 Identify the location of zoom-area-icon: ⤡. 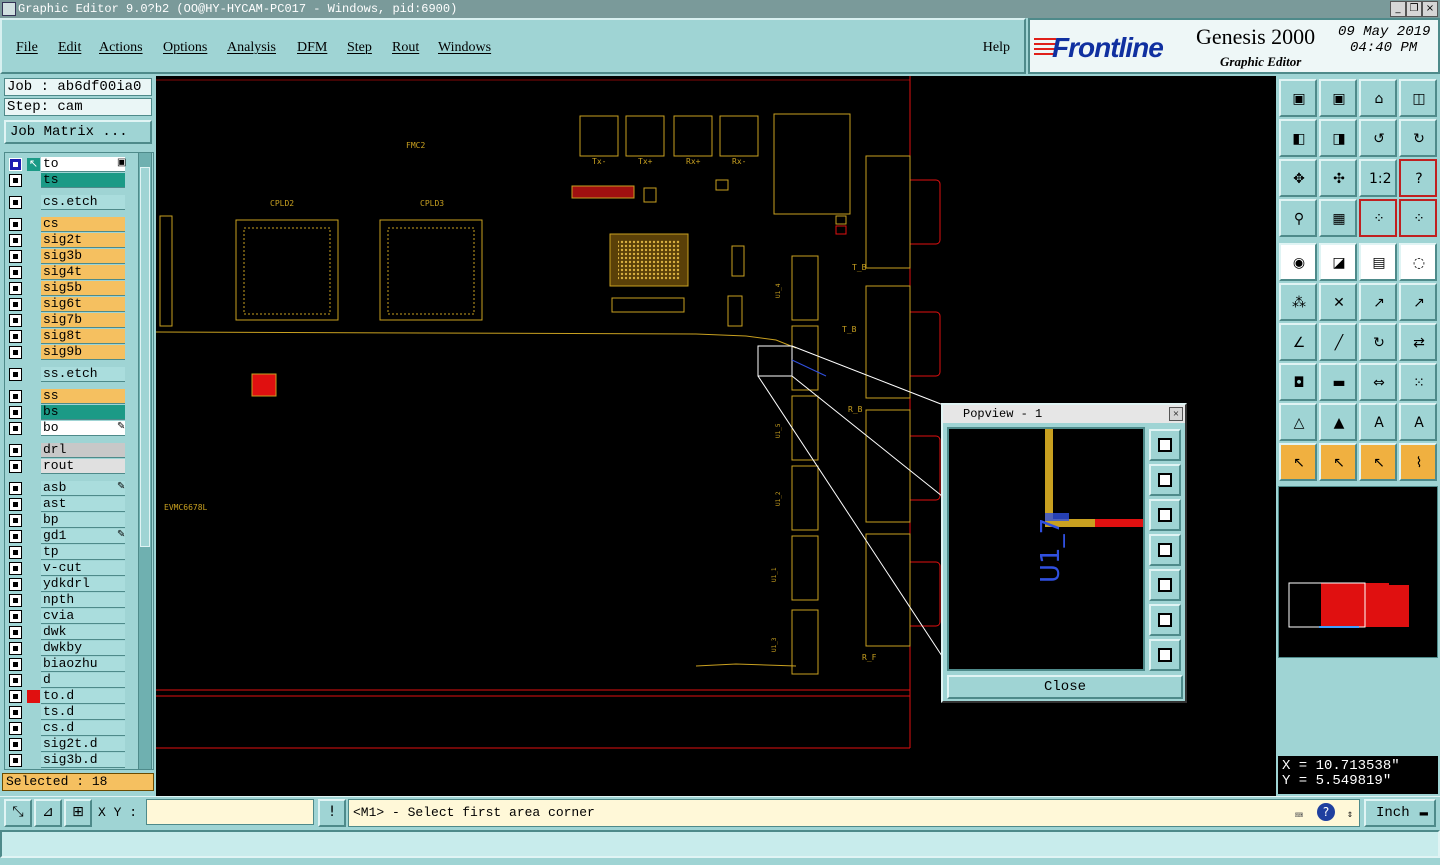
(18, 813).